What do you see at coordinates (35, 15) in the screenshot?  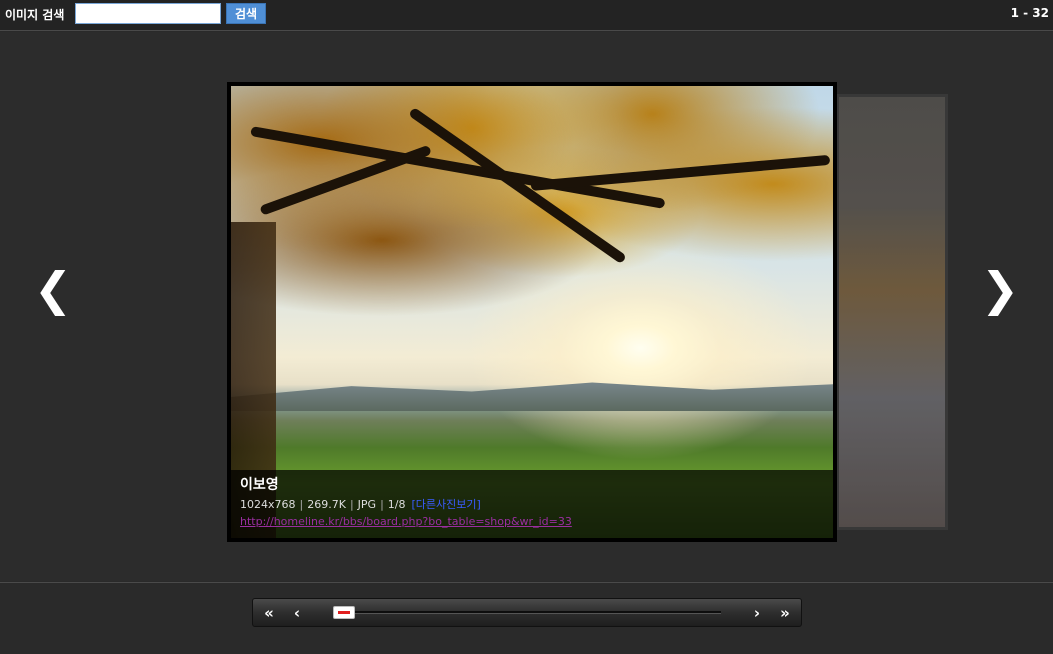 I see `search-label: 이미지 검색` at bounding box center [35, 15].